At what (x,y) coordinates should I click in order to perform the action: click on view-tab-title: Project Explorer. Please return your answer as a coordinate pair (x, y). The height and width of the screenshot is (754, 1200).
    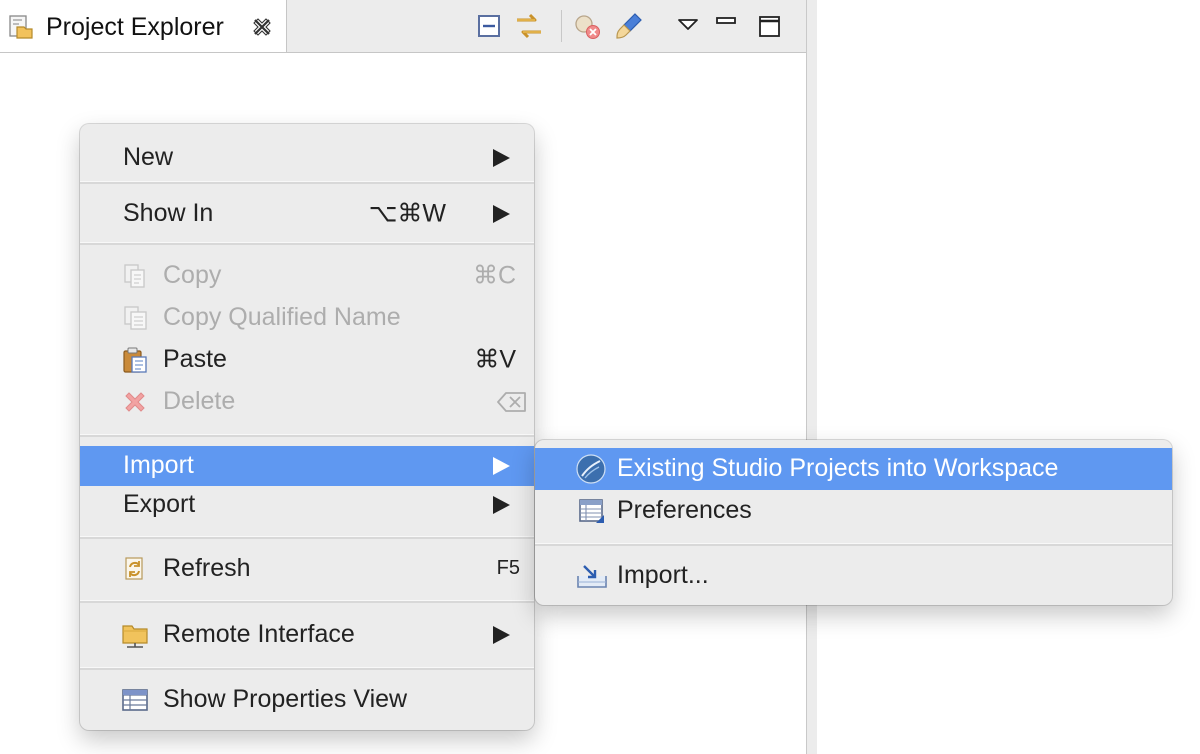
    Looking at the image, I should click on (135, 27).